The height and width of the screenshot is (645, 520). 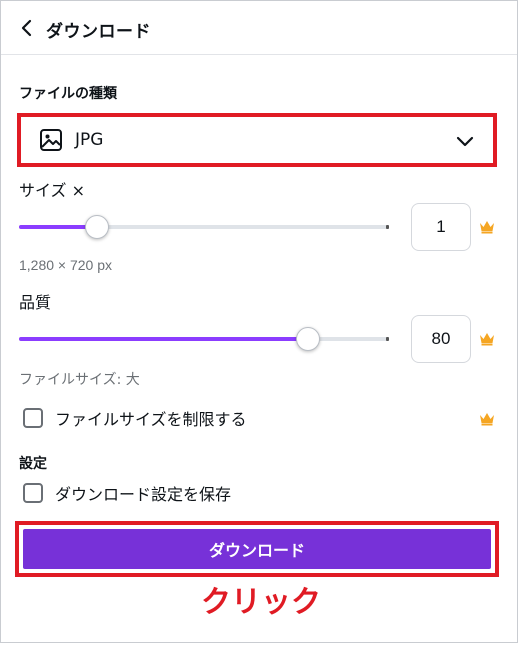 What do you see at coordinates (98, 32) in the screenshot?
I see `panel-title: ダウンロード` at bounding box center [98, 32].